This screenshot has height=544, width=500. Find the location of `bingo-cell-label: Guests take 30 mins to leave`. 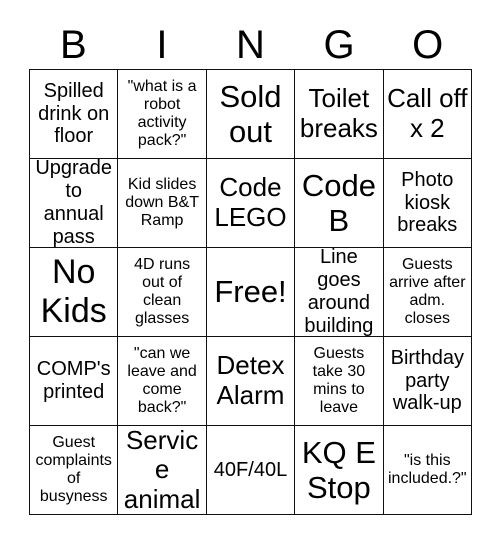

bingo-cell-label: Guests take 30 mins to leave is located at coordinates (339, 380).